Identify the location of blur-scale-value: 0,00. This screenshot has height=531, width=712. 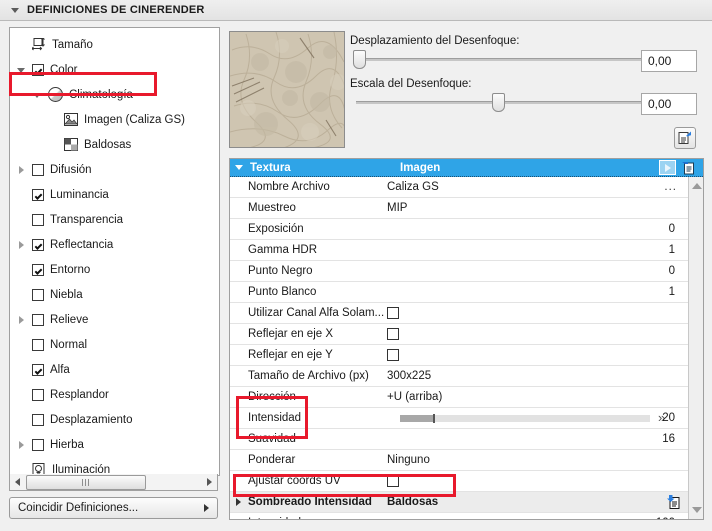
(669, 104).